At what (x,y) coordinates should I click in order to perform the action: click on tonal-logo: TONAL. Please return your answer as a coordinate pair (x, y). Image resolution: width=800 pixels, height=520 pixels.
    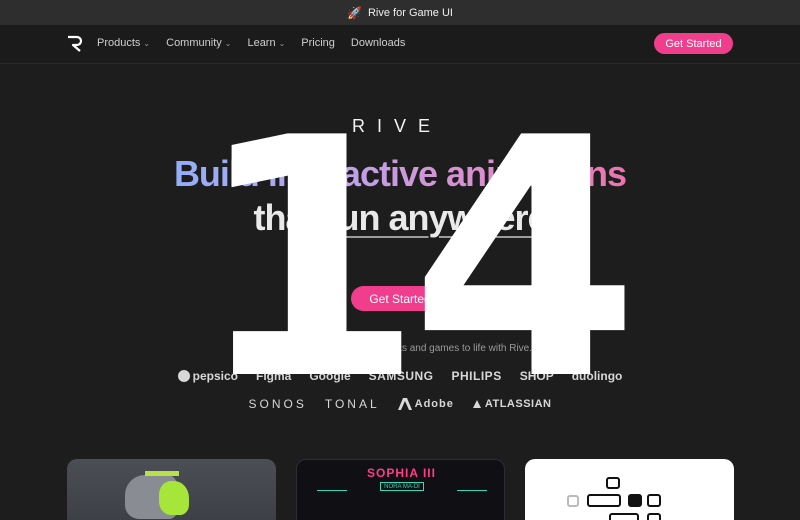
    Looking at the image, I should click on (352, 404).